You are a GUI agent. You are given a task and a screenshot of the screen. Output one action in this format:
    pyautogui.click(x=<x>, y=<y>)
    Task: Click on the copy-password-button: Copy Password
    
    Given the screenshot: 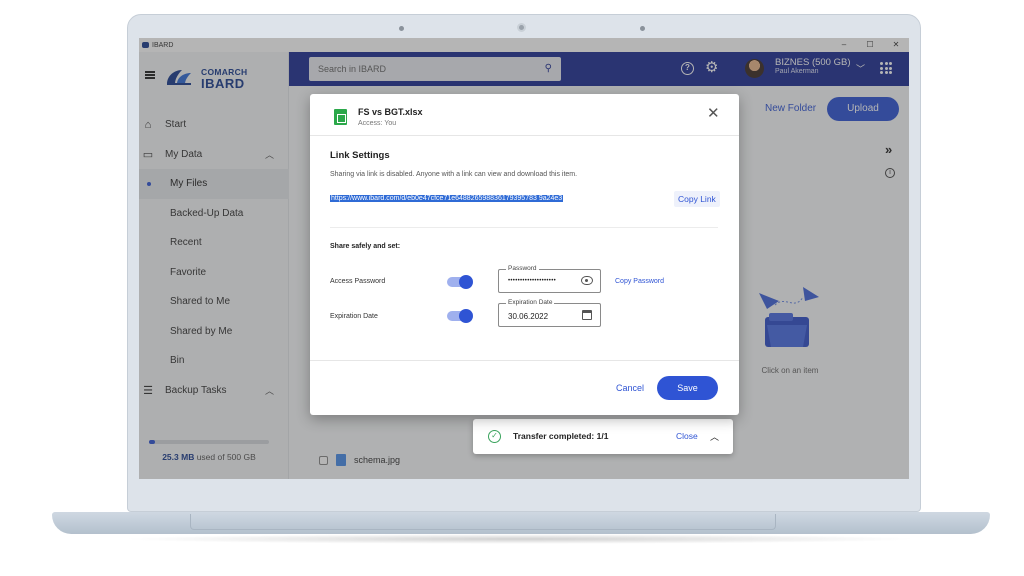 What is the action you would take?
    pyautogui.click(x=639, y=281)
    